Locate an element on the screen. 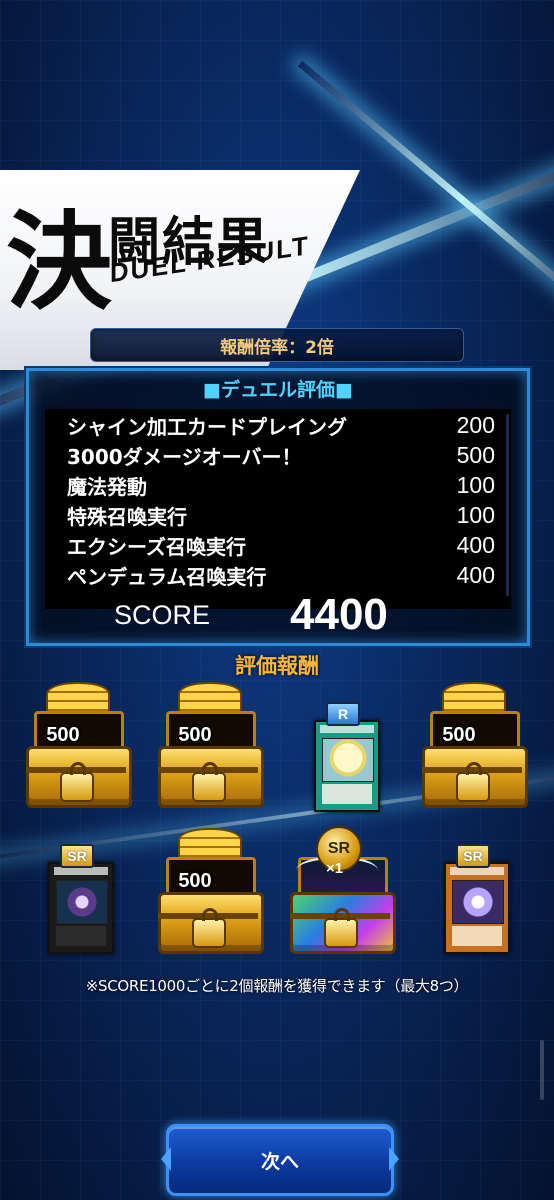 This screenshot has width=554, height=1200. item-points: 200 is located at coordinates (475, 424).